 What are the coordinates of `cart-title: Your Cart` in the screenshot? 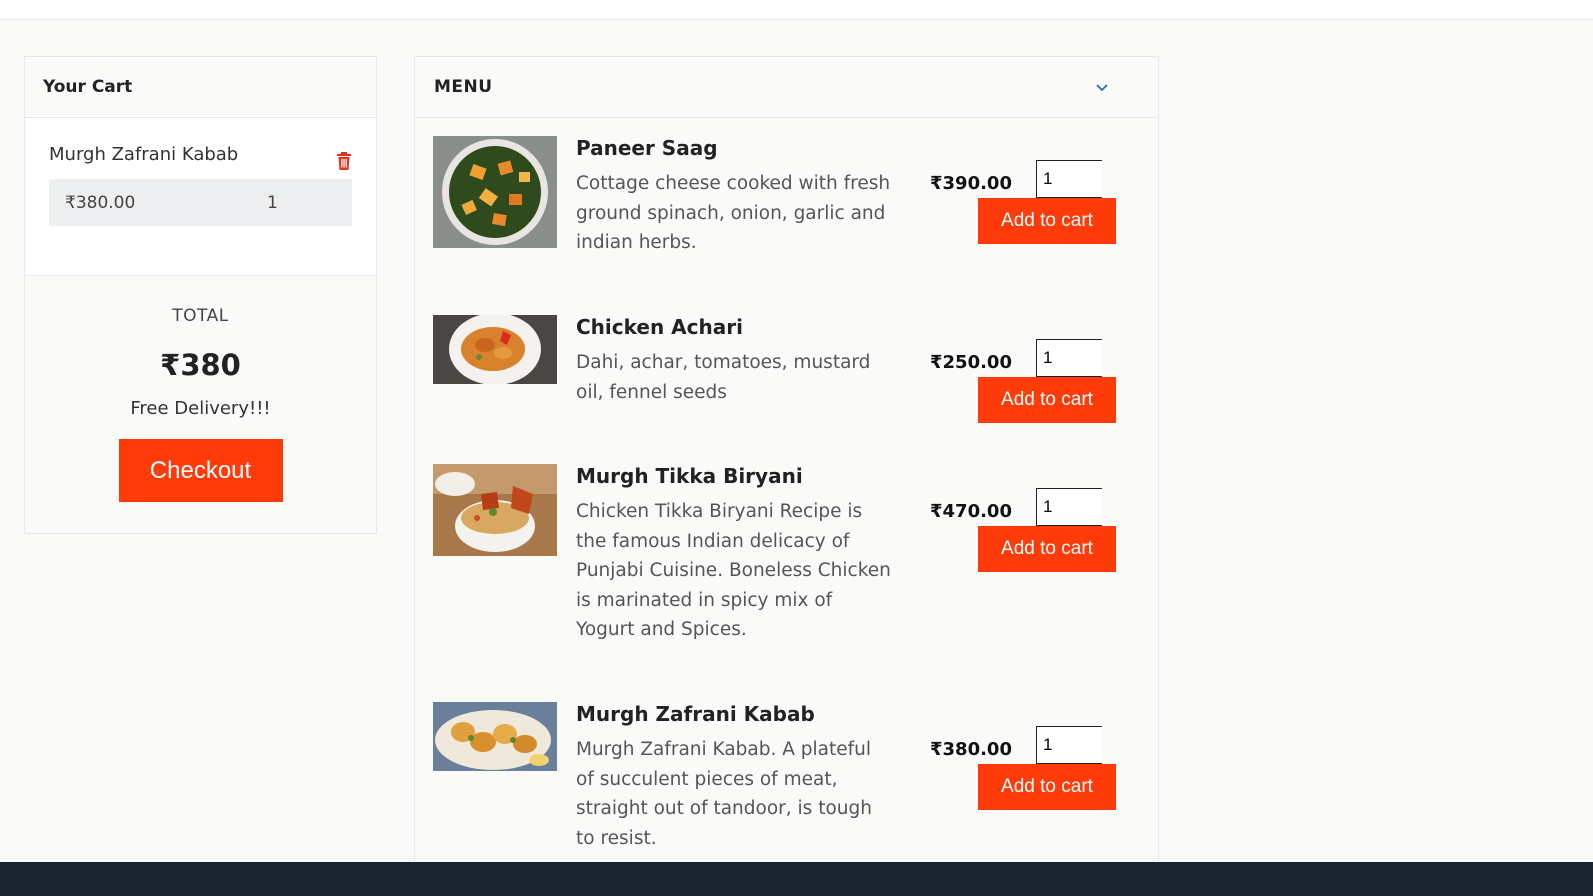 It's located at (200, 87).